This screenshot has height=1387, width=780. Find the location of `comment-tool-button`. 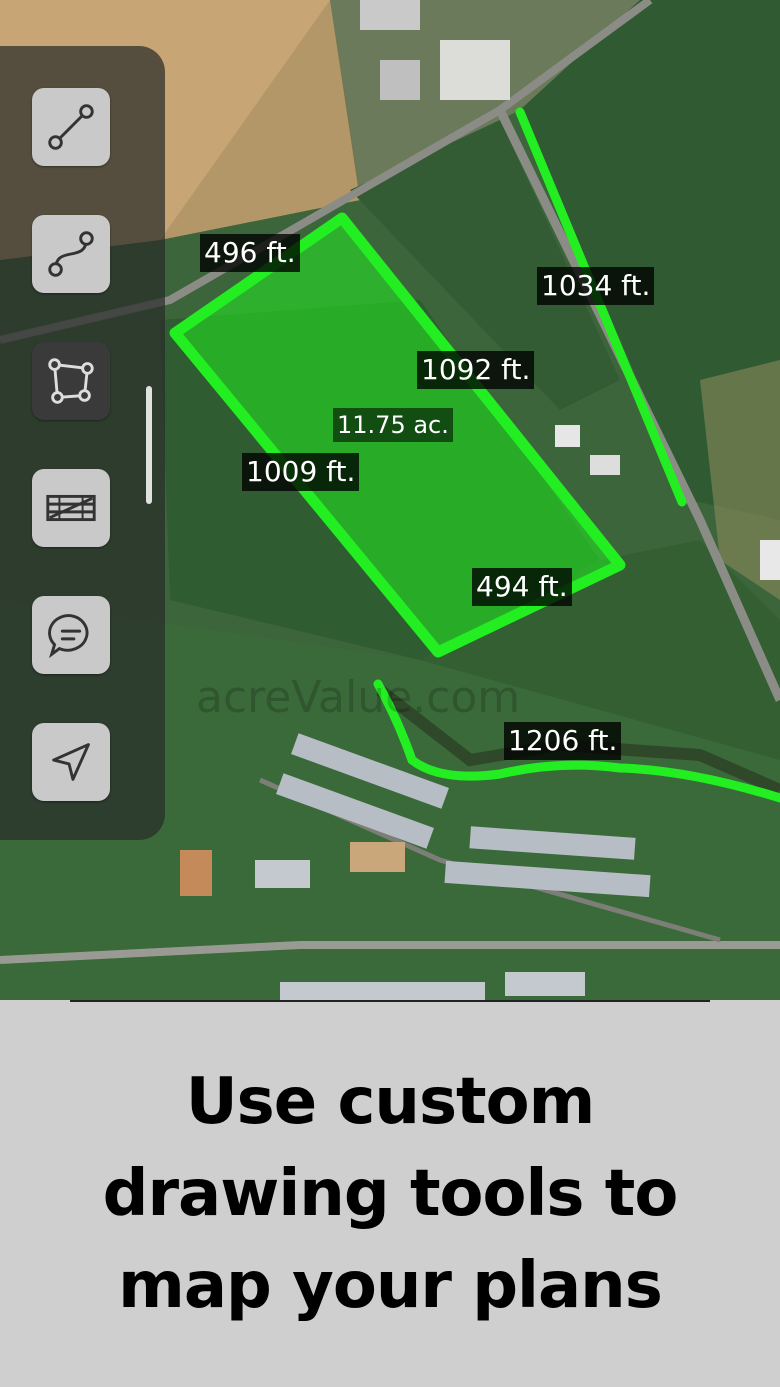

comment-tool-button is located at coordinates (71, 635).